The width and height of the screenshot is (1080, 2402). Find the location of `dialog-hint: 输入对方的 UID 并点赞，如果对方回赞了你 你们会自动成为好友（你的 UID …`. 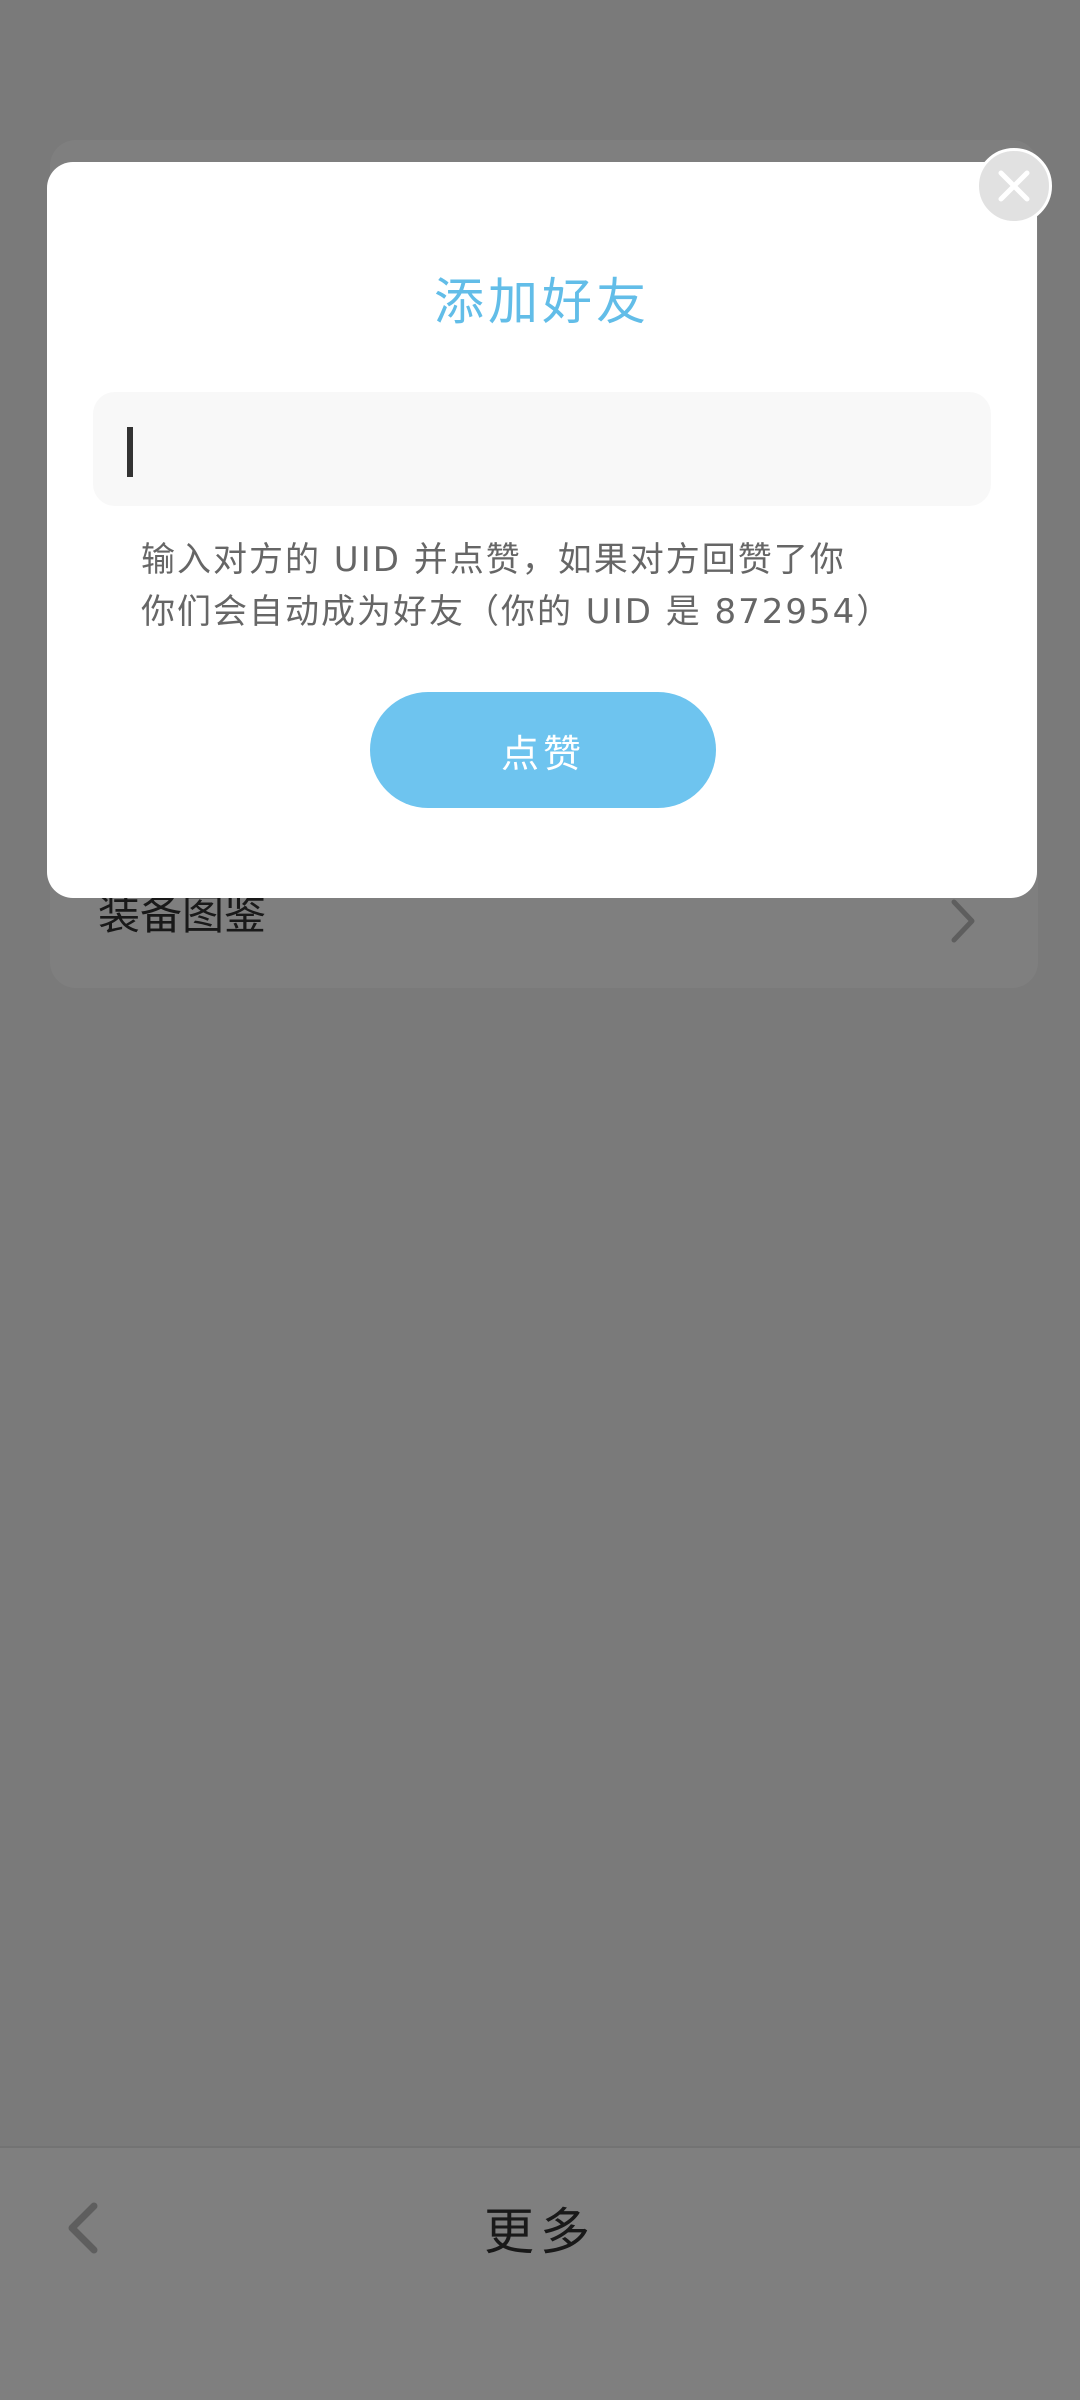

dialog-hint: 输入对方的 UID 并点赞，如果对方回赞了你 你们会自动成为好友（你的 UID … is located at coordinates (571, 586).